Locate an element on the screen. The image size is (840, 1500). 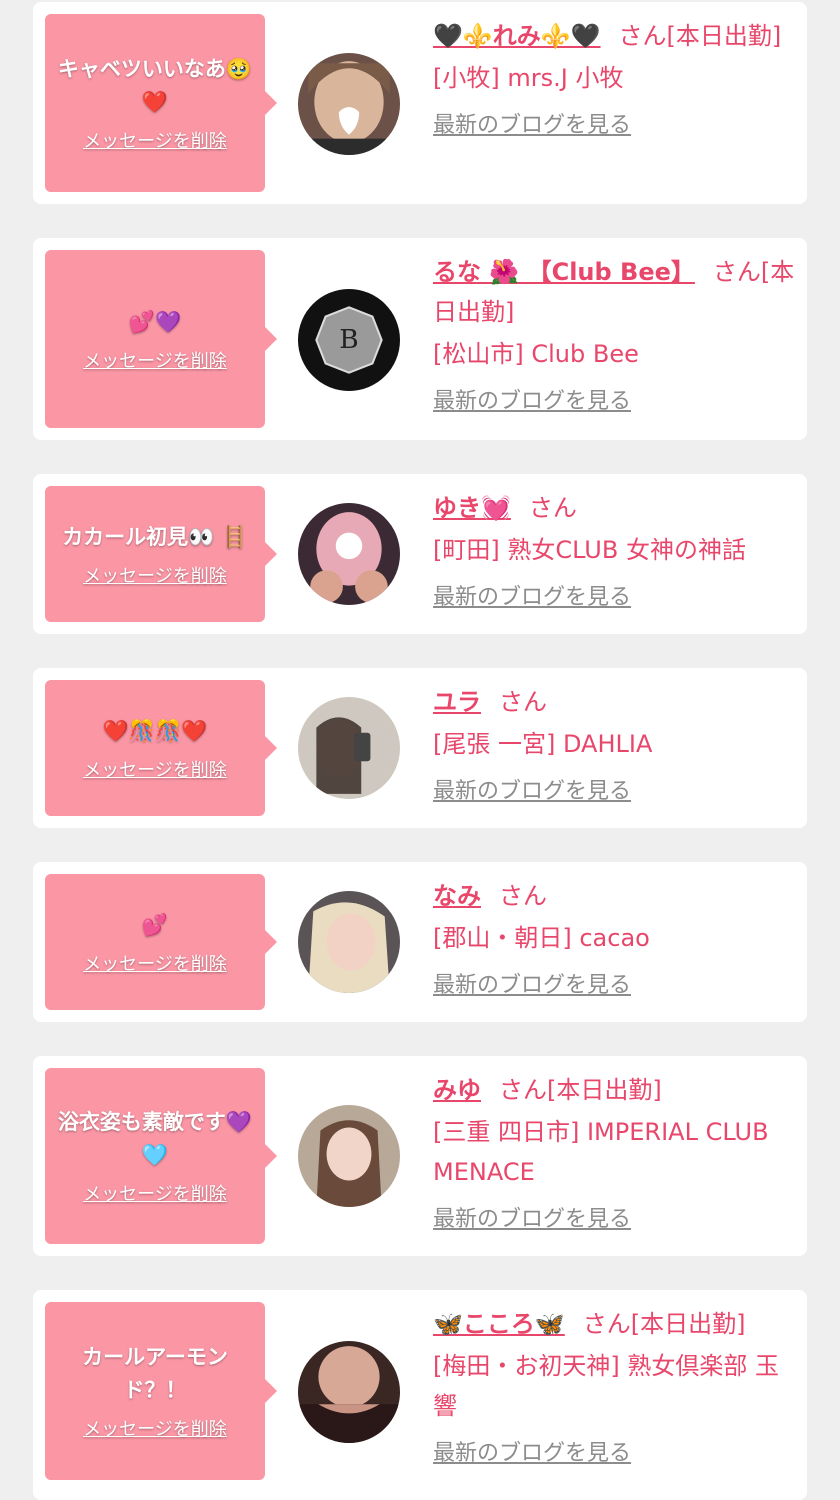
message-text: キャベツいいなあ🥹❤️ is located at coordinates (155, 85).